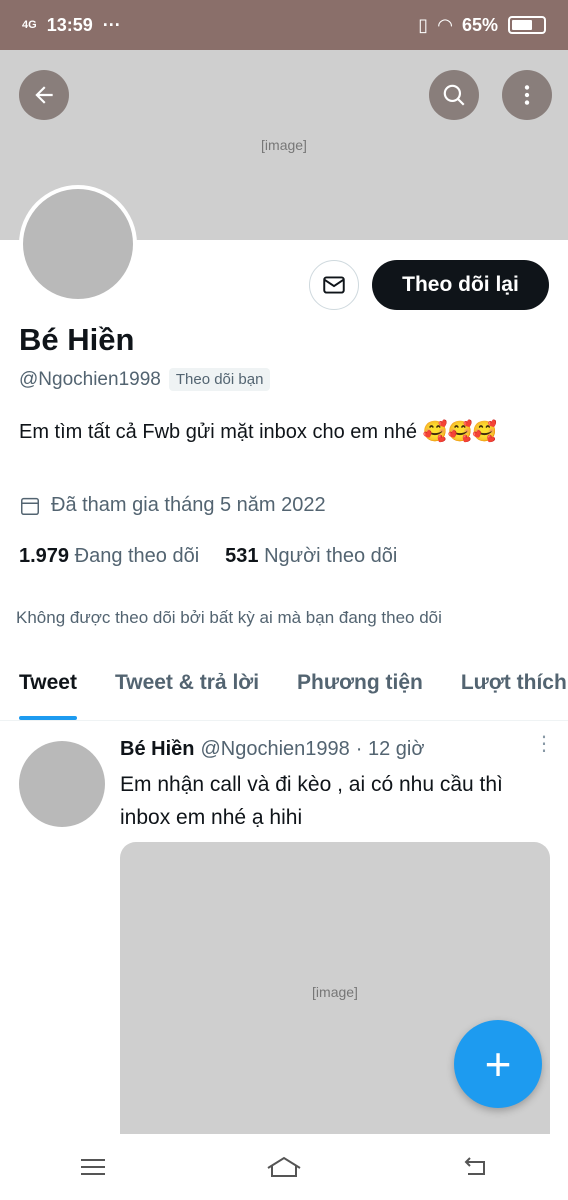 The image size is (568, 1200). What do you see at coordinates (335, 992) in the screenshot?
I see `tweet-media-placeholder: [image]` at bounding box center [335, 992].